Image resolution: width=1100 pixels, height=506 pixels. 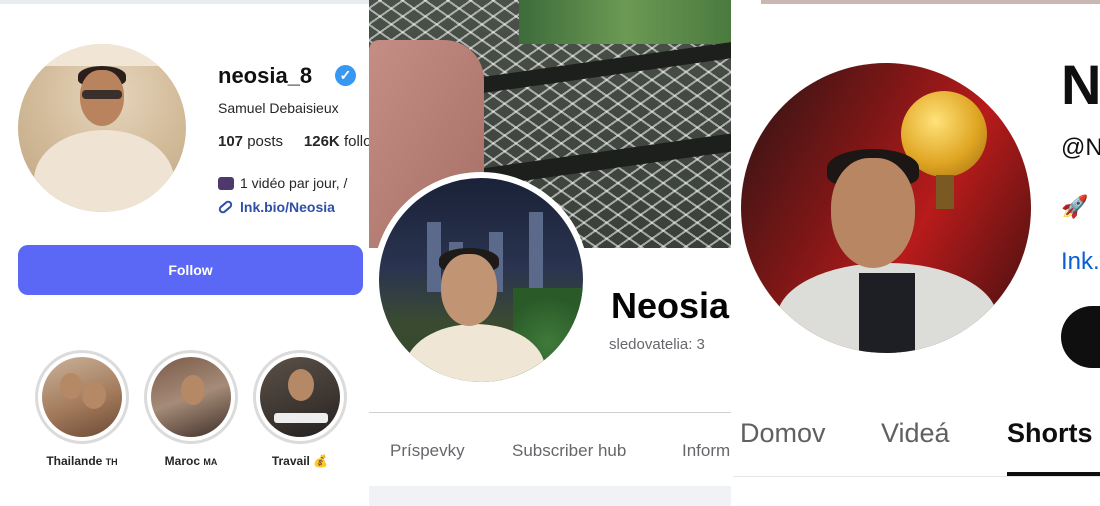 What do you see at coordinates (427, 451) in the screenshot?
I see `tab-posts: Príspevky` at bounding box center [427, 451].